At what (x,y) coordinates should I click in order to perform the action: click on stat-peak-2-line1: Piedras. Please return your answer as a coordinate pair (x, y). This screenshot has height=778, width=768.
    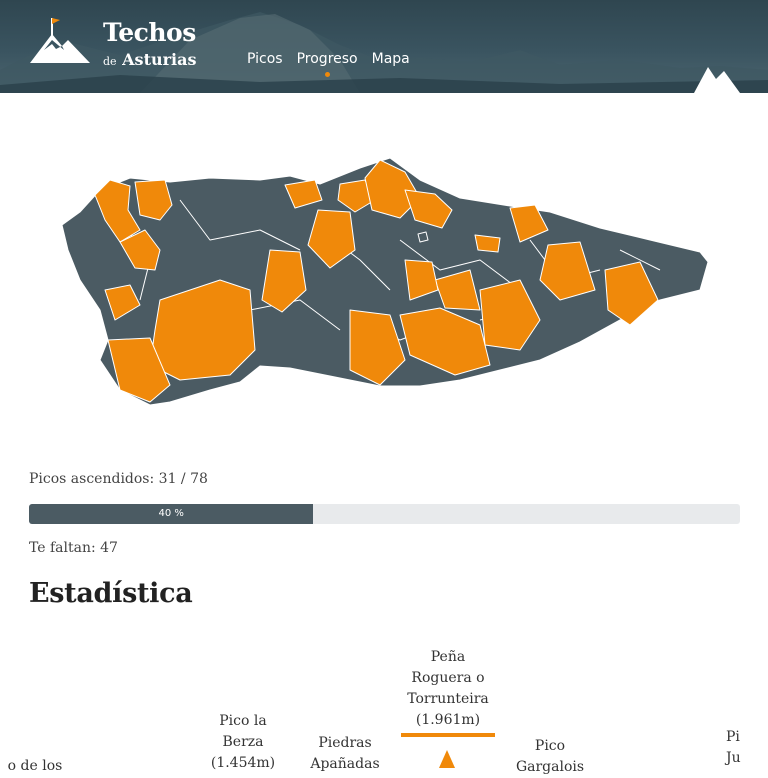
    Looking at the image, I should click on (345, 743).